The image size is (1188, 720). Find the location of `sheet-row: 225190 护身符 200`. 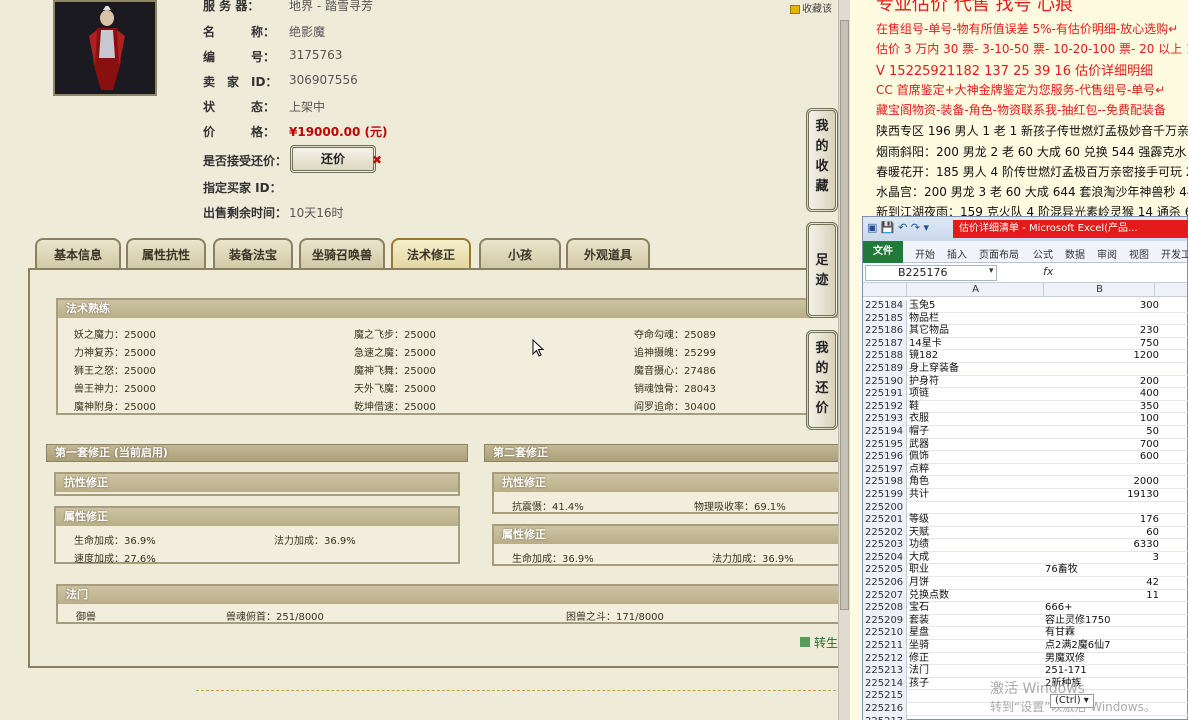

sheet-row: 225190 护身符 200 is located at coordinates (1025, 382).